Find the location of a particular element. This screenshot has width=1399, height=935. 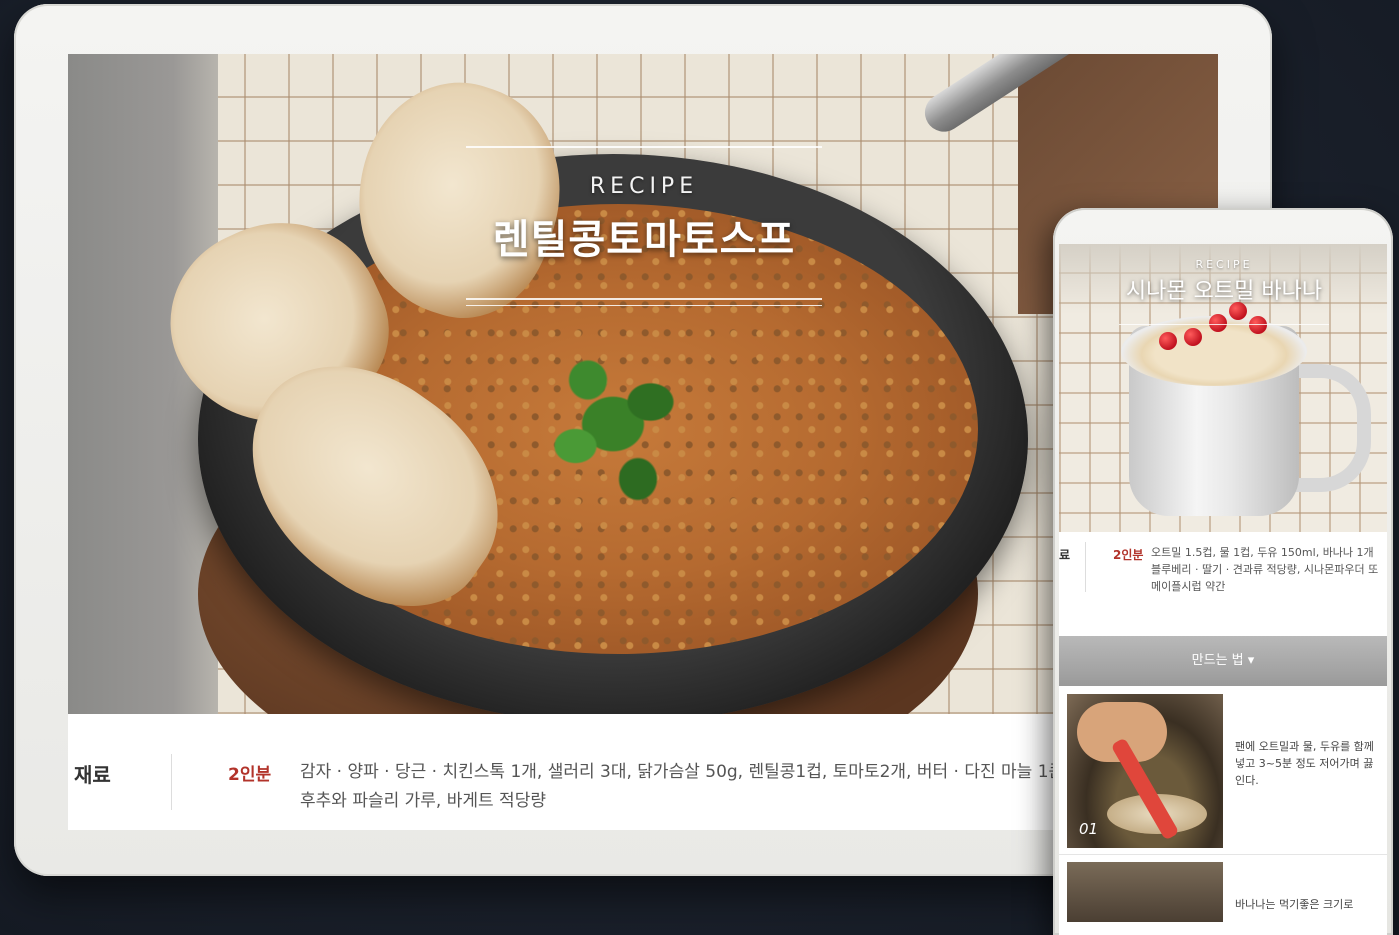

ingredients-label: 료 is located at coordinates (1065, 555).